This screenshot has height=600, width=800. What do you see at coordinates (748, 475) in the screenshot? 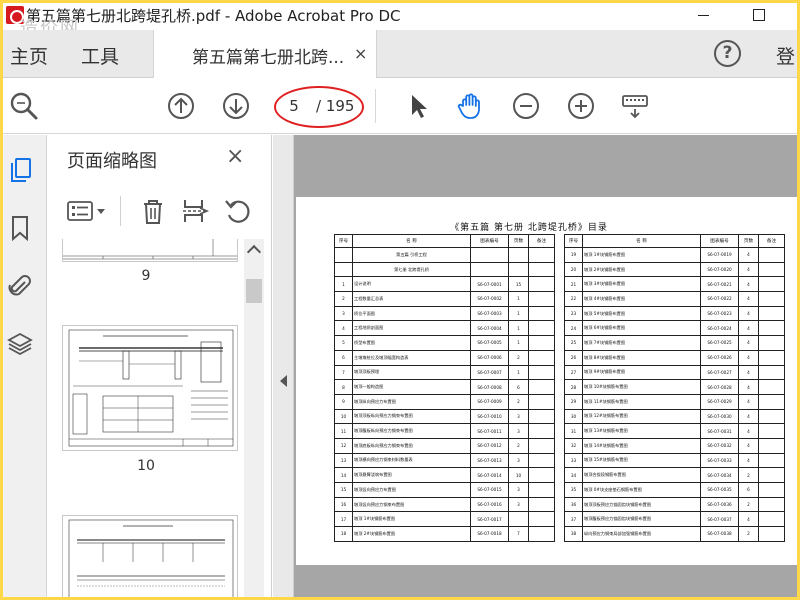
I see `table-cell: 2` at bounding box center [748, 475].